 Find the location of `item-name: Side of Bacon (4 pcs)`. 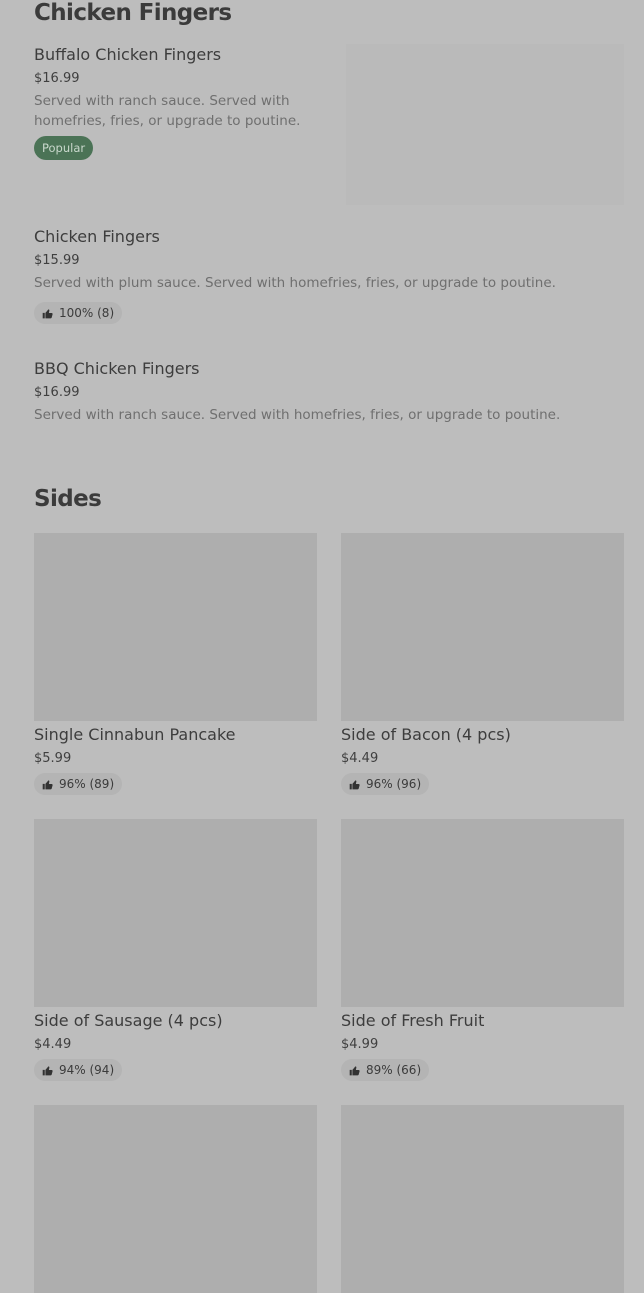

item-name: Side of Bacon (4 pcs) is located at coordinates (426, 734).